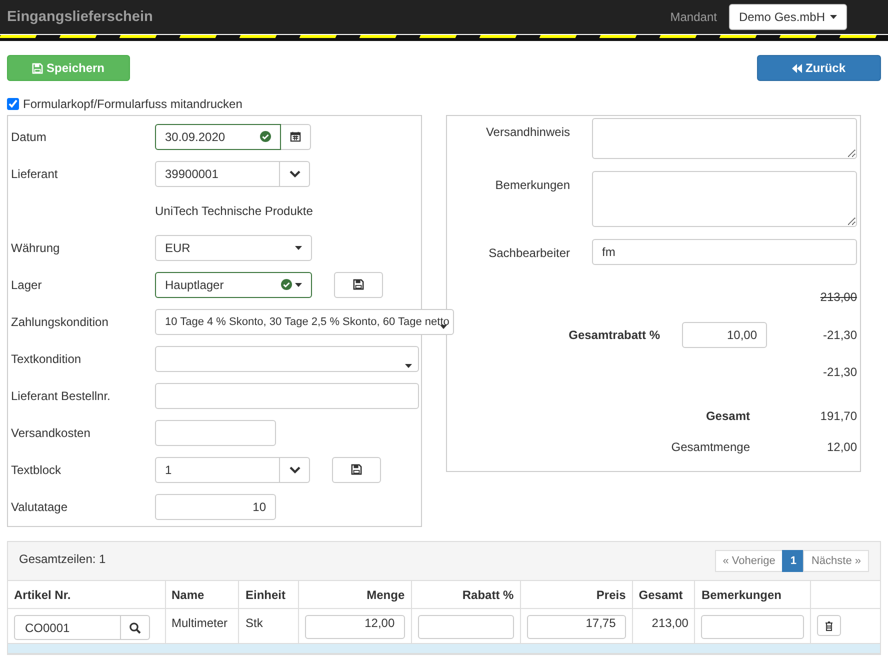 This screenshot has width=888, height=662. What do you see at coordinates (787, 17) in the screenshot?
I see `mandant-dropdown: Demo Ges.mbH` at bounding box center [787, 17].